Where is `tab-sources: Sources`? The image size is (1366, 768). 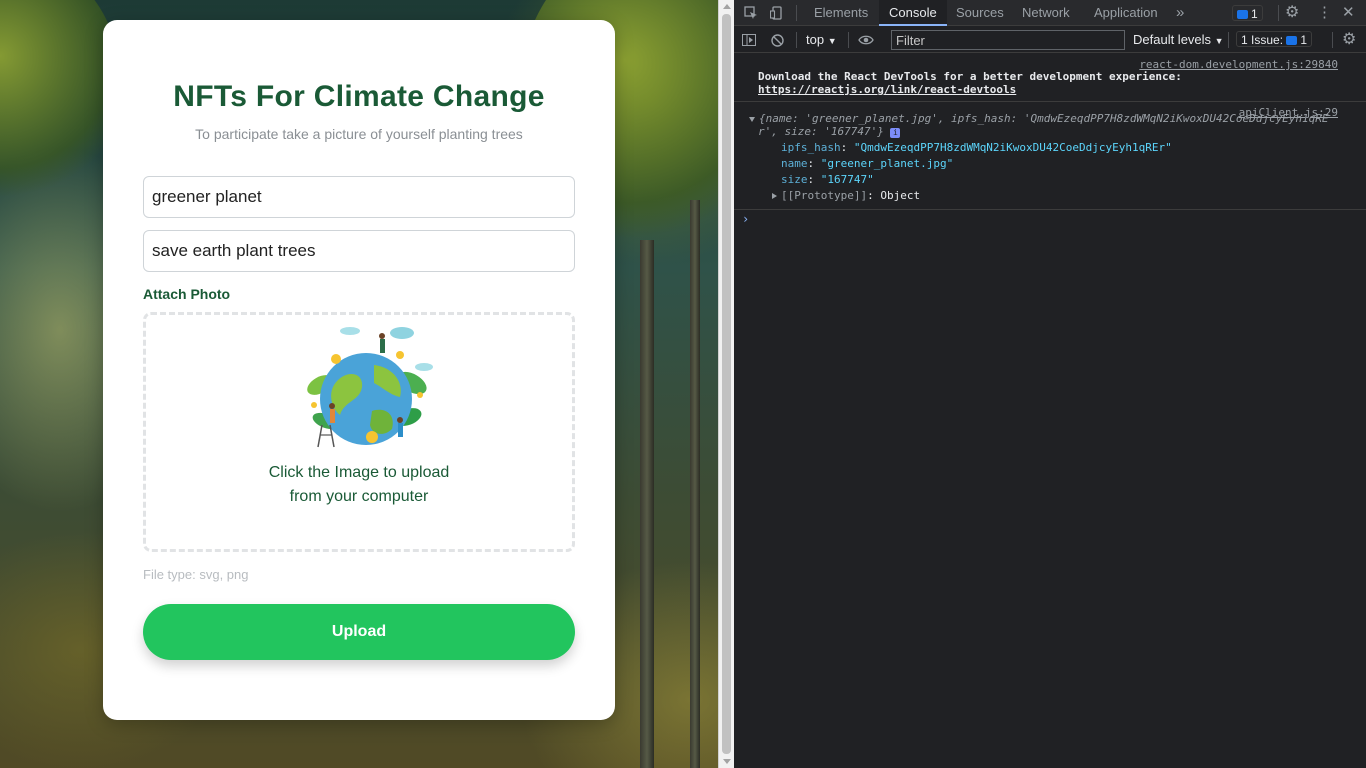 tab-sources: Sources is located at coordinates (980, 13).